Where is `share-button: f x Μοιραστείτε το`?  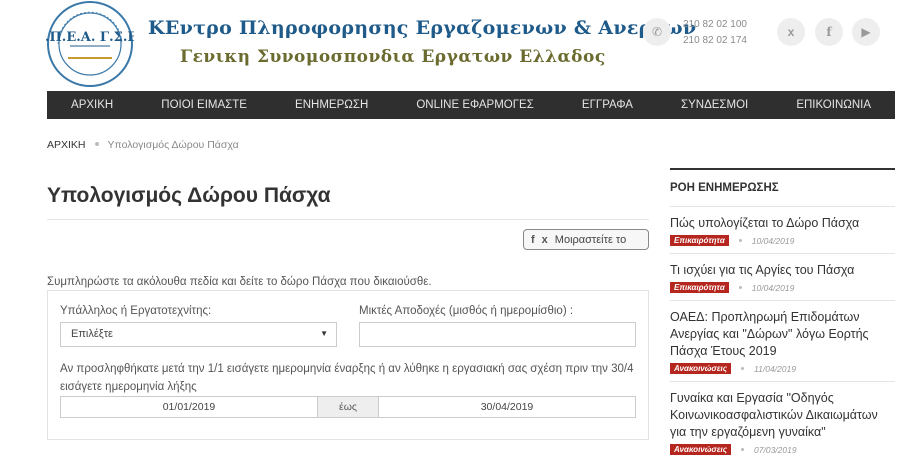 share-button: f x Μοιραστείτε το is located at coordinates (586, 239).